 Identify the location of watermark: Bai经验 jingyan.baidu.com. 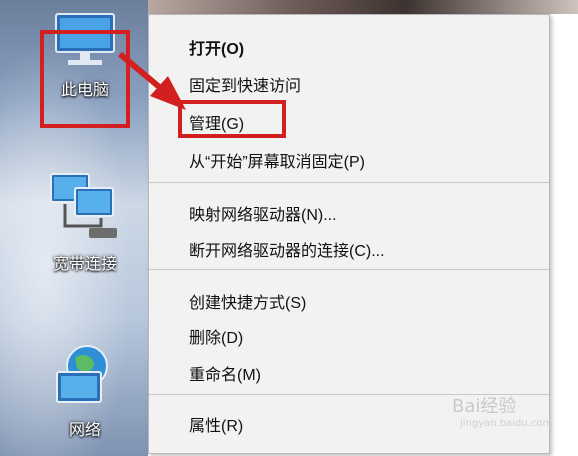
(502, 410).